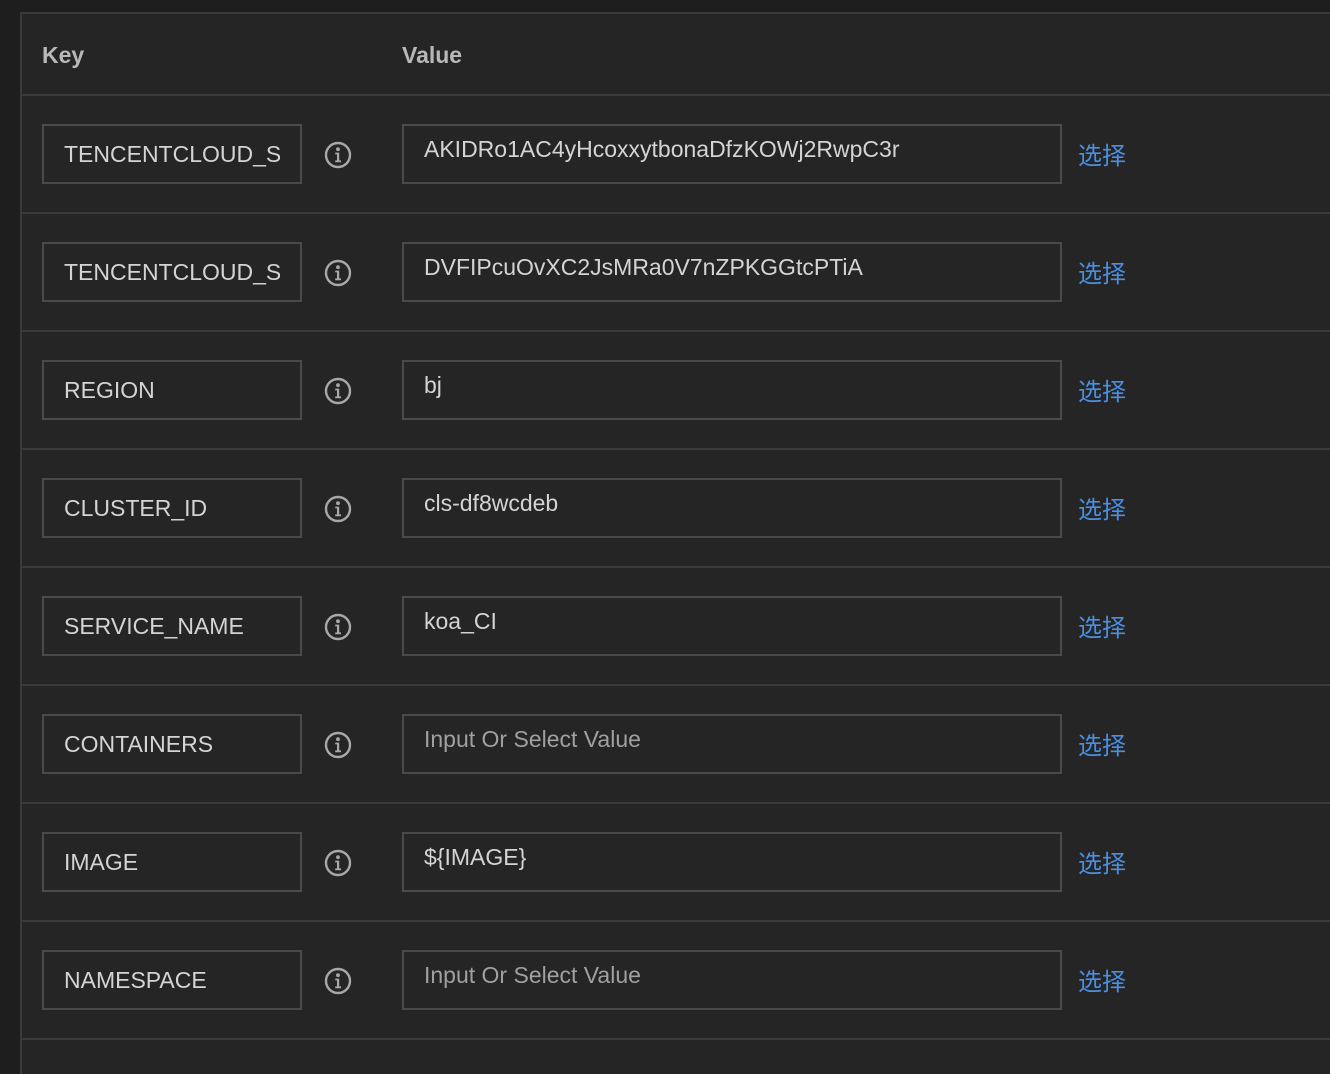  Describe the element at coordinates (136, 507) in the screenshot. I see `key-field-text: CLUSTER_ID` at that location.